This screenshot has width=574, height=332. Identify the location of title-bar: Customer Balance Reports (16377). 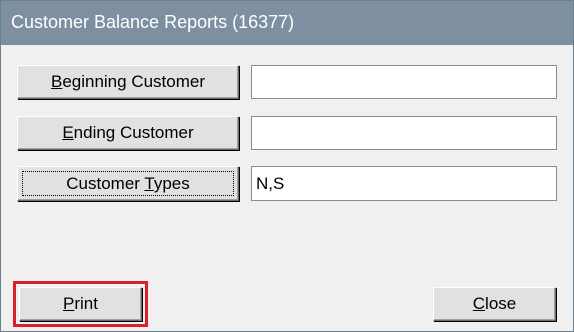
(287, 23).